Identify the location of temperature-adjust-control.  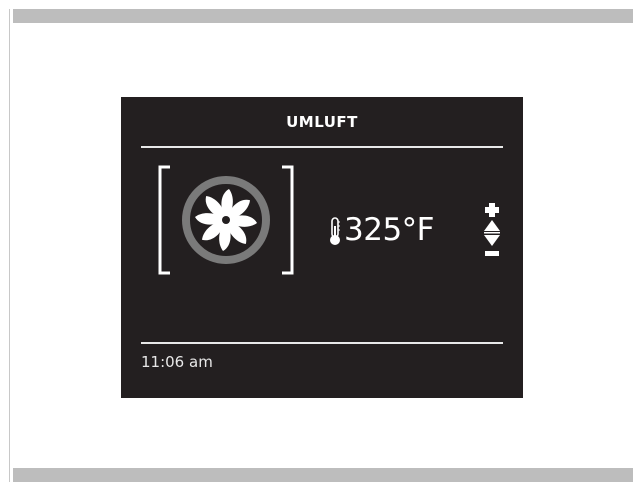
(492, 231).